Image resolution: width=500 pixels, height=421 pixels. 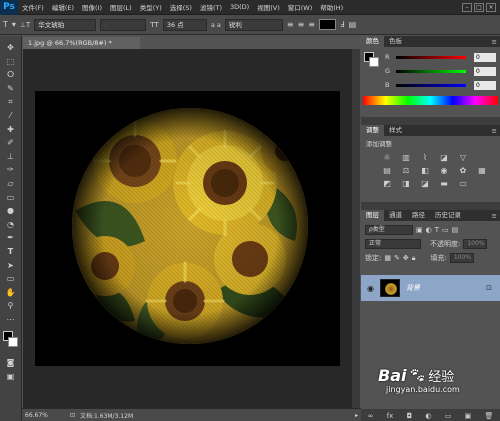 I want to click on color-lookup-icon: ▦, so click(x=482, y=171).